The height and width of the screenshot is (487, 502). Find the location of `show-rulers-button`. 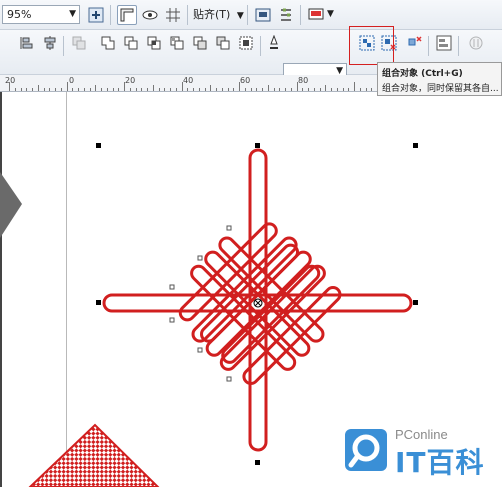

show-rulers-button is located at coordinates (127, 15).